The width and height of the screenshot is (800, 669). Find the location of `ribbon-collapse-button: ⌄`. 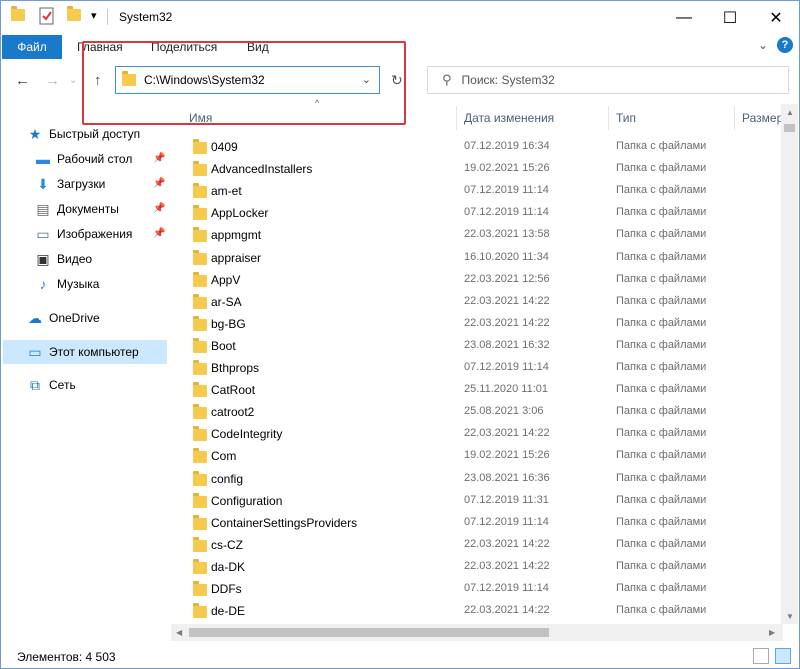

ribbon-collapse-button: ⌄ is located at coordinates (763, 45).